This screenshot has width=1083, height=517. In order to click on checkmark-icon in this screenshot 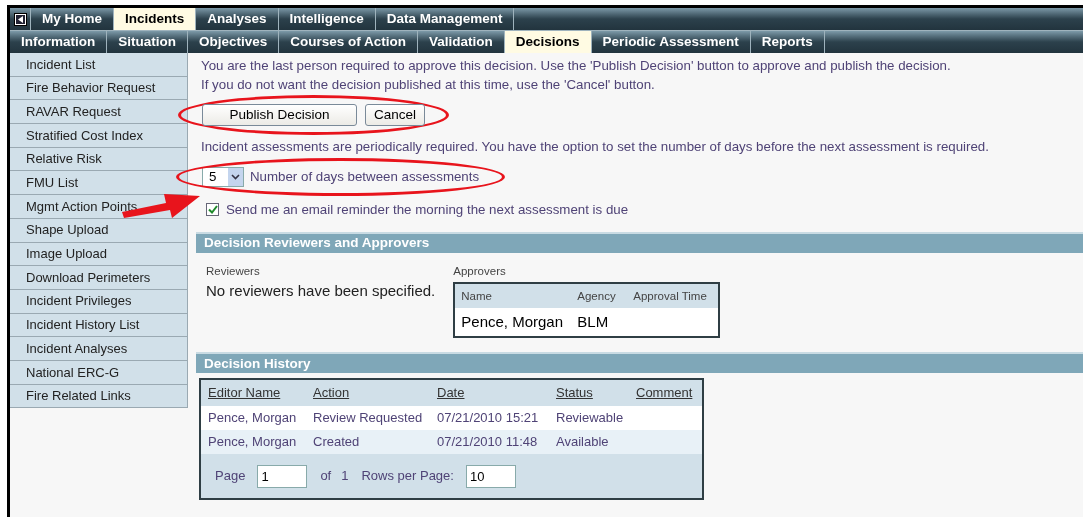, I will do `click(212, 210)`.